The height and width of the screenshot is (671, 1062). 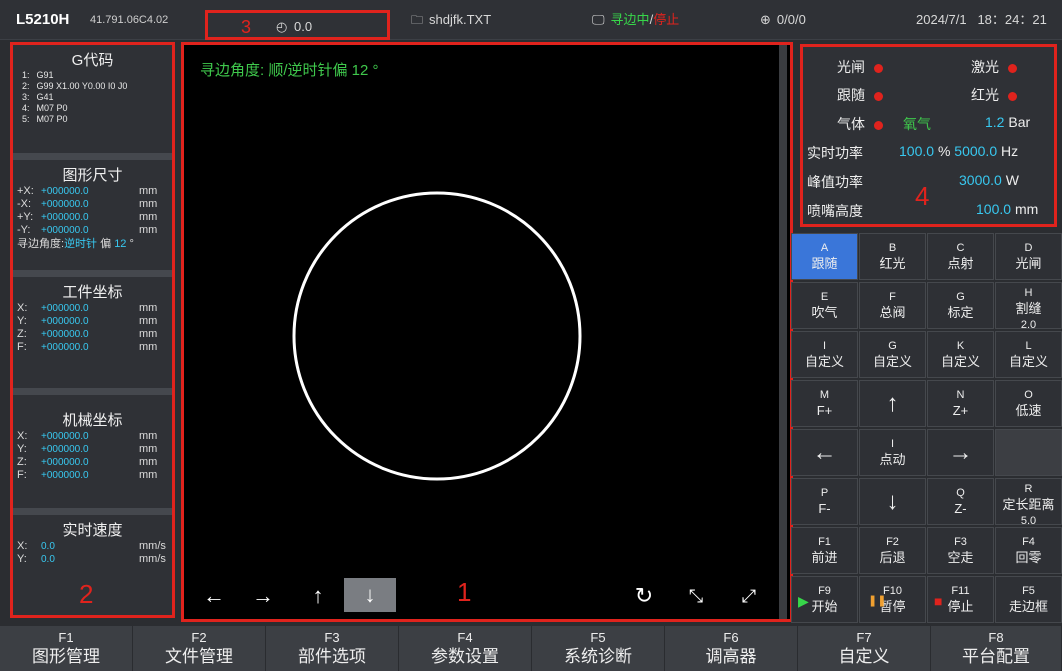 What do you see at coordinates (1012, 19) in the screenshot?
I see `time: 18：24：21` at bounding box center [1012, 19].